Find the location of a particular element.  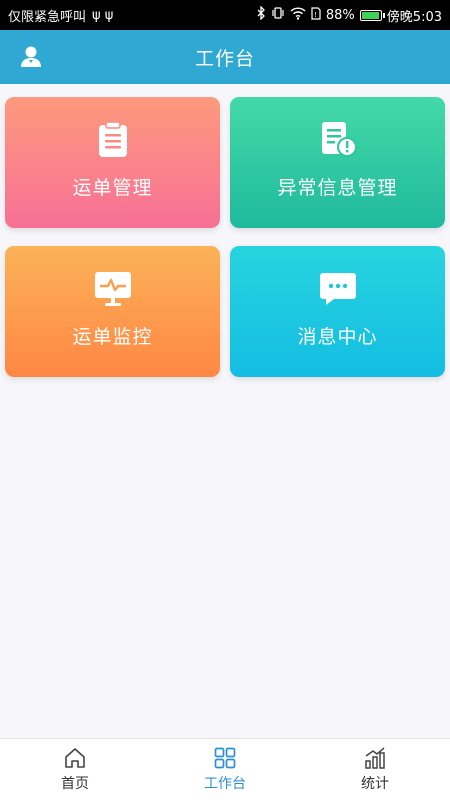

clipboard-icon is located at coordinates (112, 139).